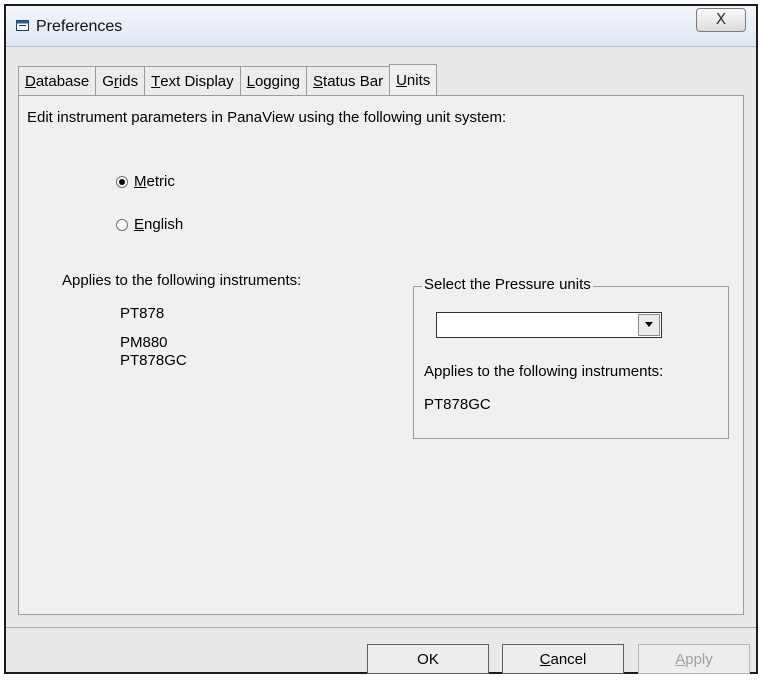 The height and width of the screenshot is (682, 764). I want to click on chevron-down-icon, so click(649, 324).